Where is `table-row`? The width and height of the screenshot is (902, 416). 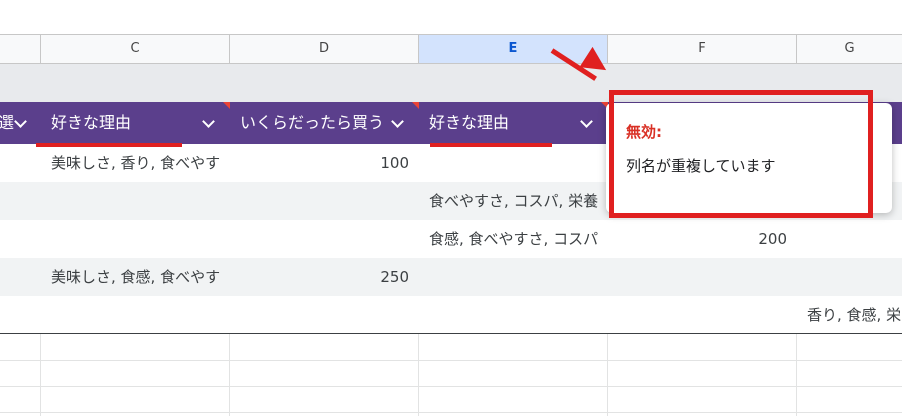 table-row is located at coordinates (451, 315).